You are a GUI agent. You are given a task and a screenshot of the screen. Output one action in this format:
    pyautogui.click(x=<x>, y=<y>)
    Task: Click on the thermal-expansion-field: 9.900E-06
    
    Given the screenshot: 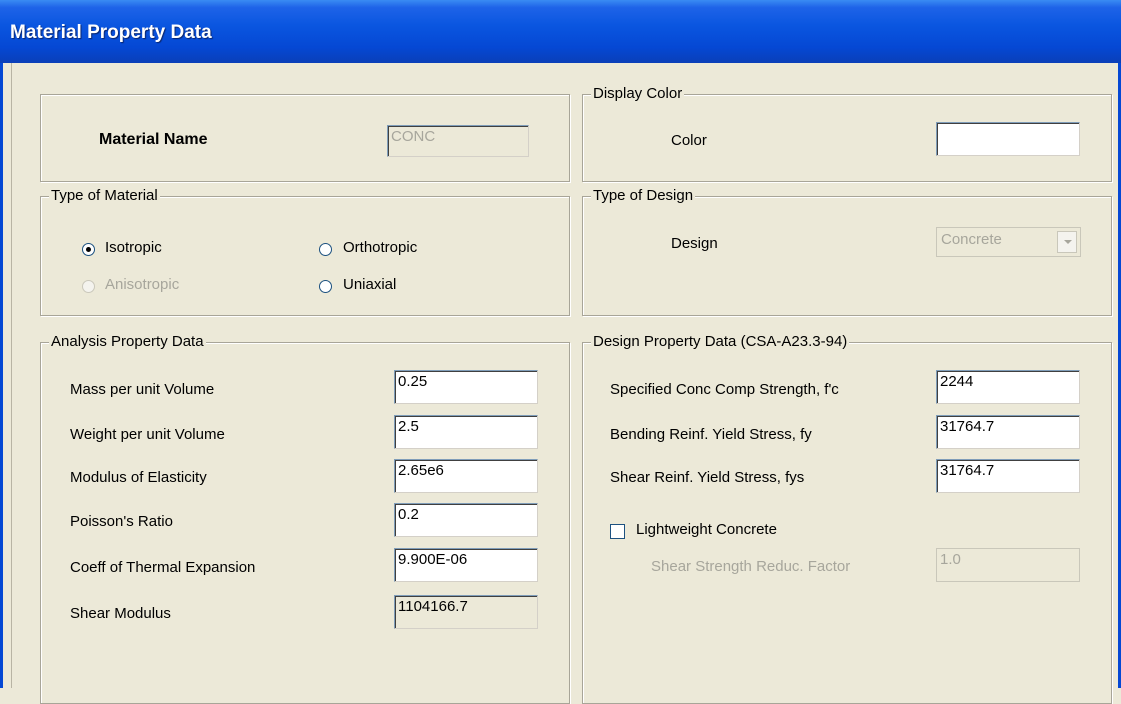 What is the action you would take?
    pyautogui.click(x=466, y=565)
    